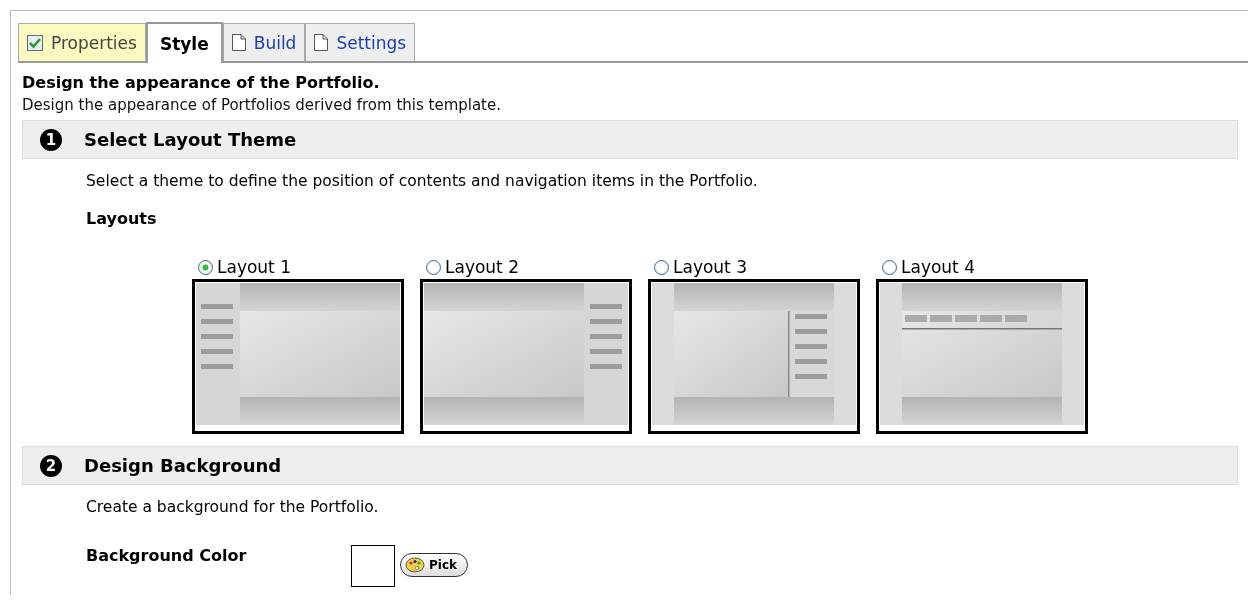 This screenshot has height=604, width=1248. What do you see at coordinates (373, 566) in the screenshot?
I see `color-swatch` at bounding box center [373, 566].